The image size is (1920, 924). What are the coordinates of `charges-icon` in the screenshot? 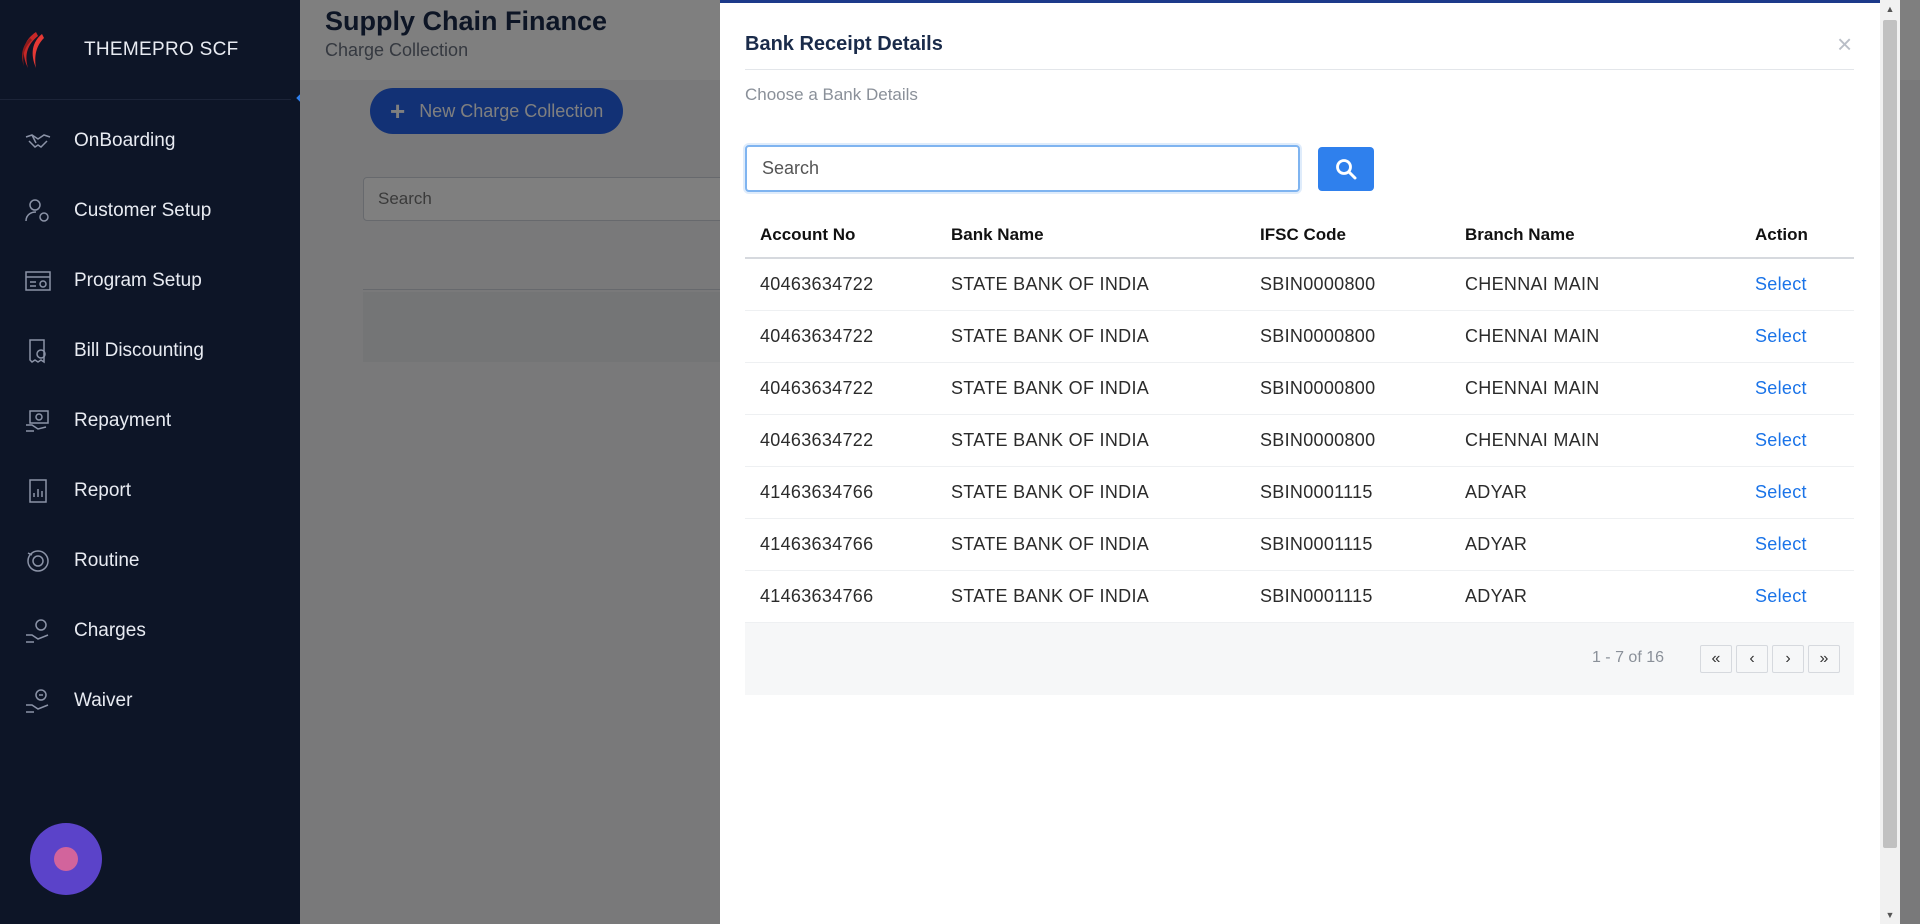 It's located at (38, 631).